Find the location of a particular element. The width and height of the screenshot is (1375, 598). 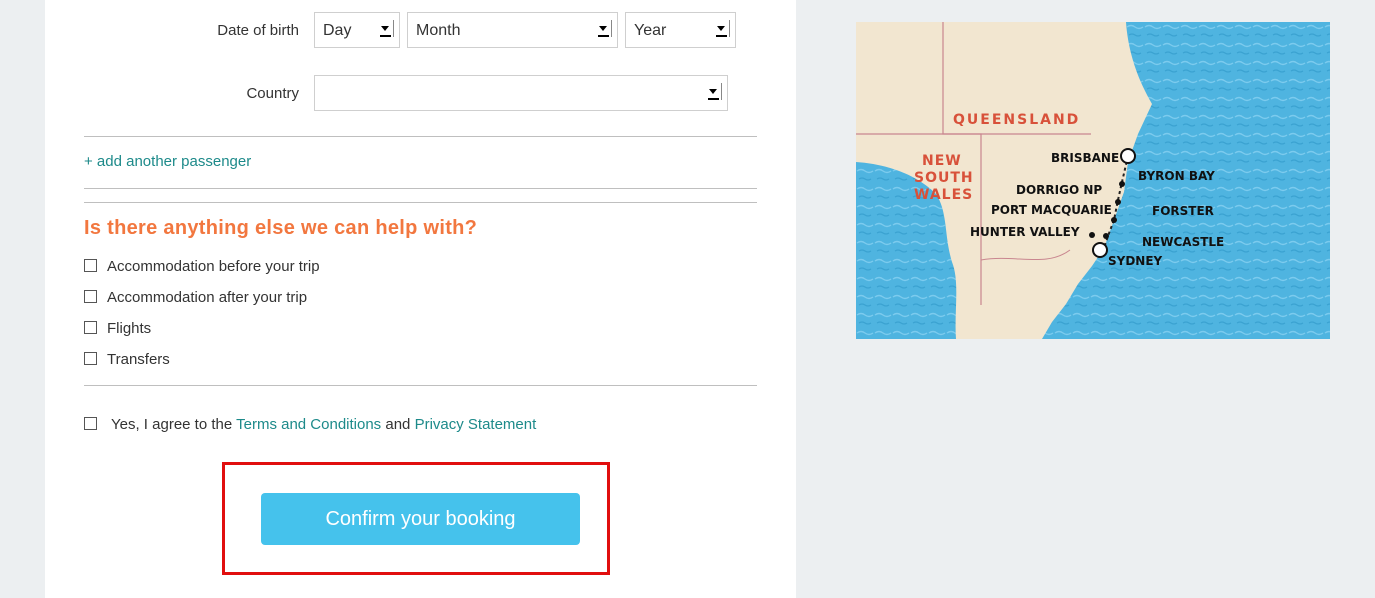

place-label-newcastle: NEWCASTLE is located at coordinates (1183, 242).